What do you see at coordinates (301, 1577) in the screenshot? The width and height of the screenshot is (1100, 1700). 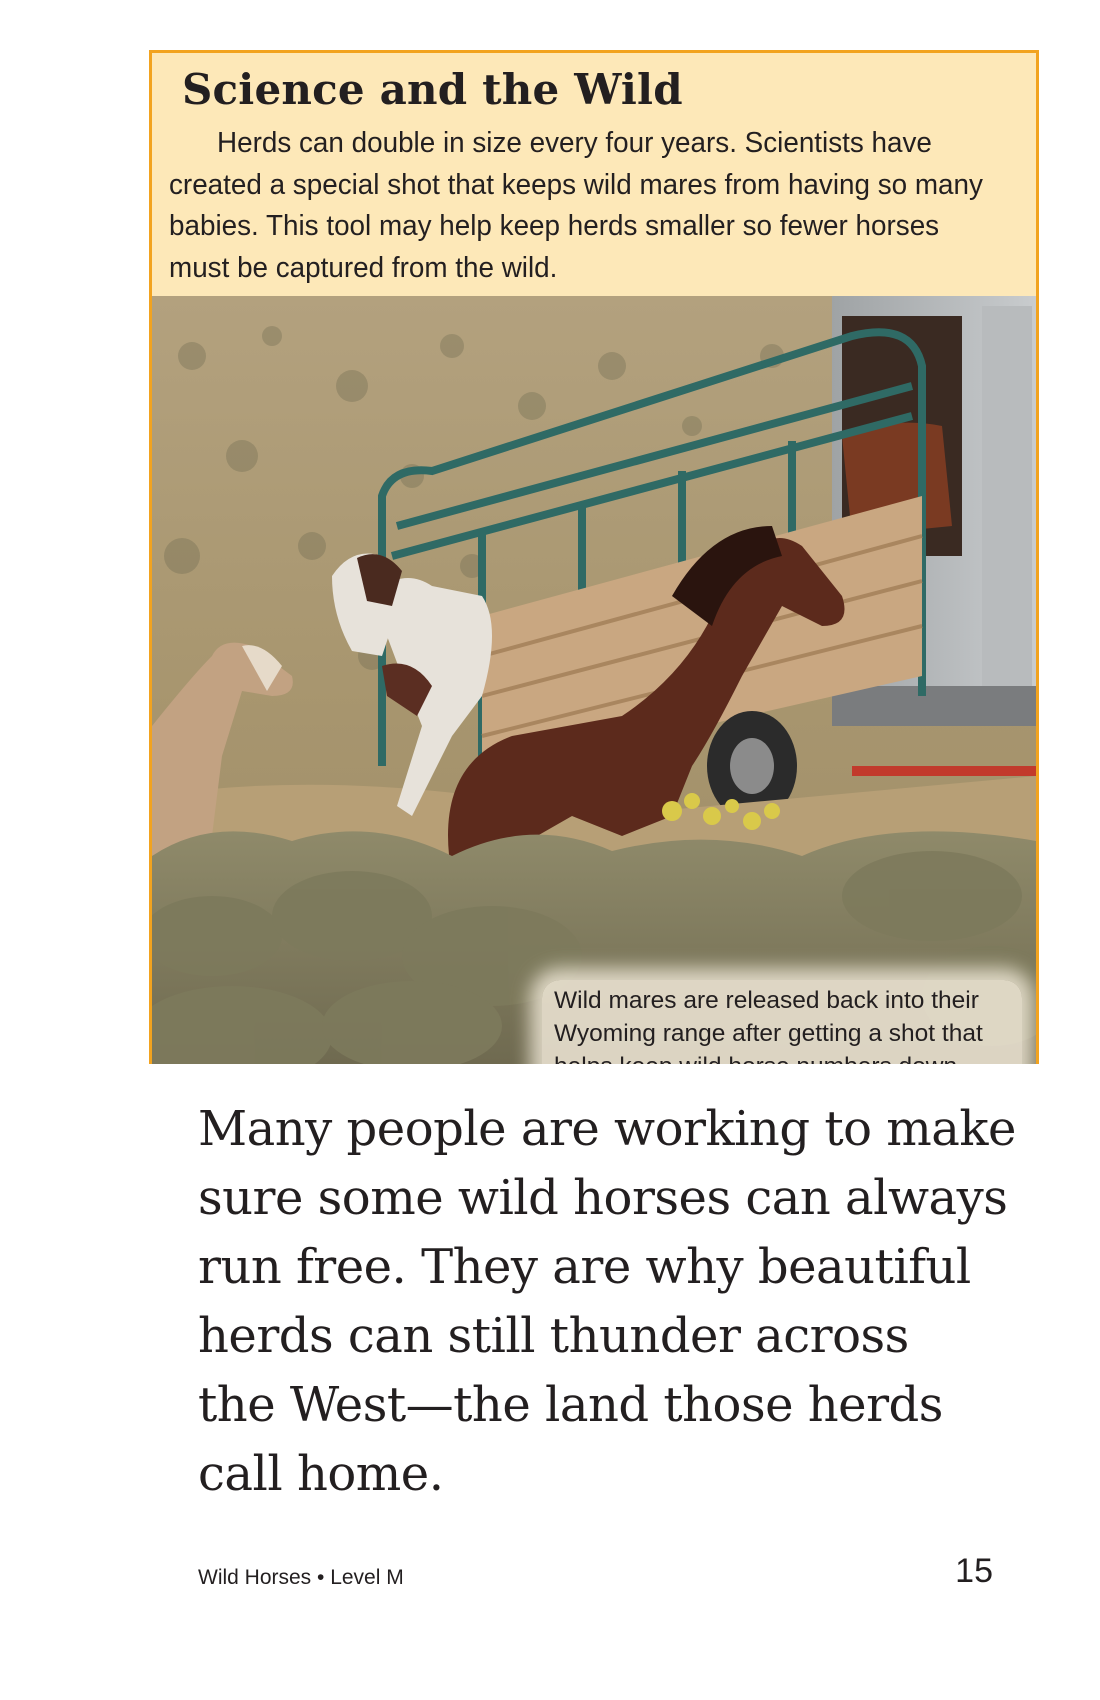 I see `footer-book-title: Wild Horses • Level M` at bounding box center [301, 1577].